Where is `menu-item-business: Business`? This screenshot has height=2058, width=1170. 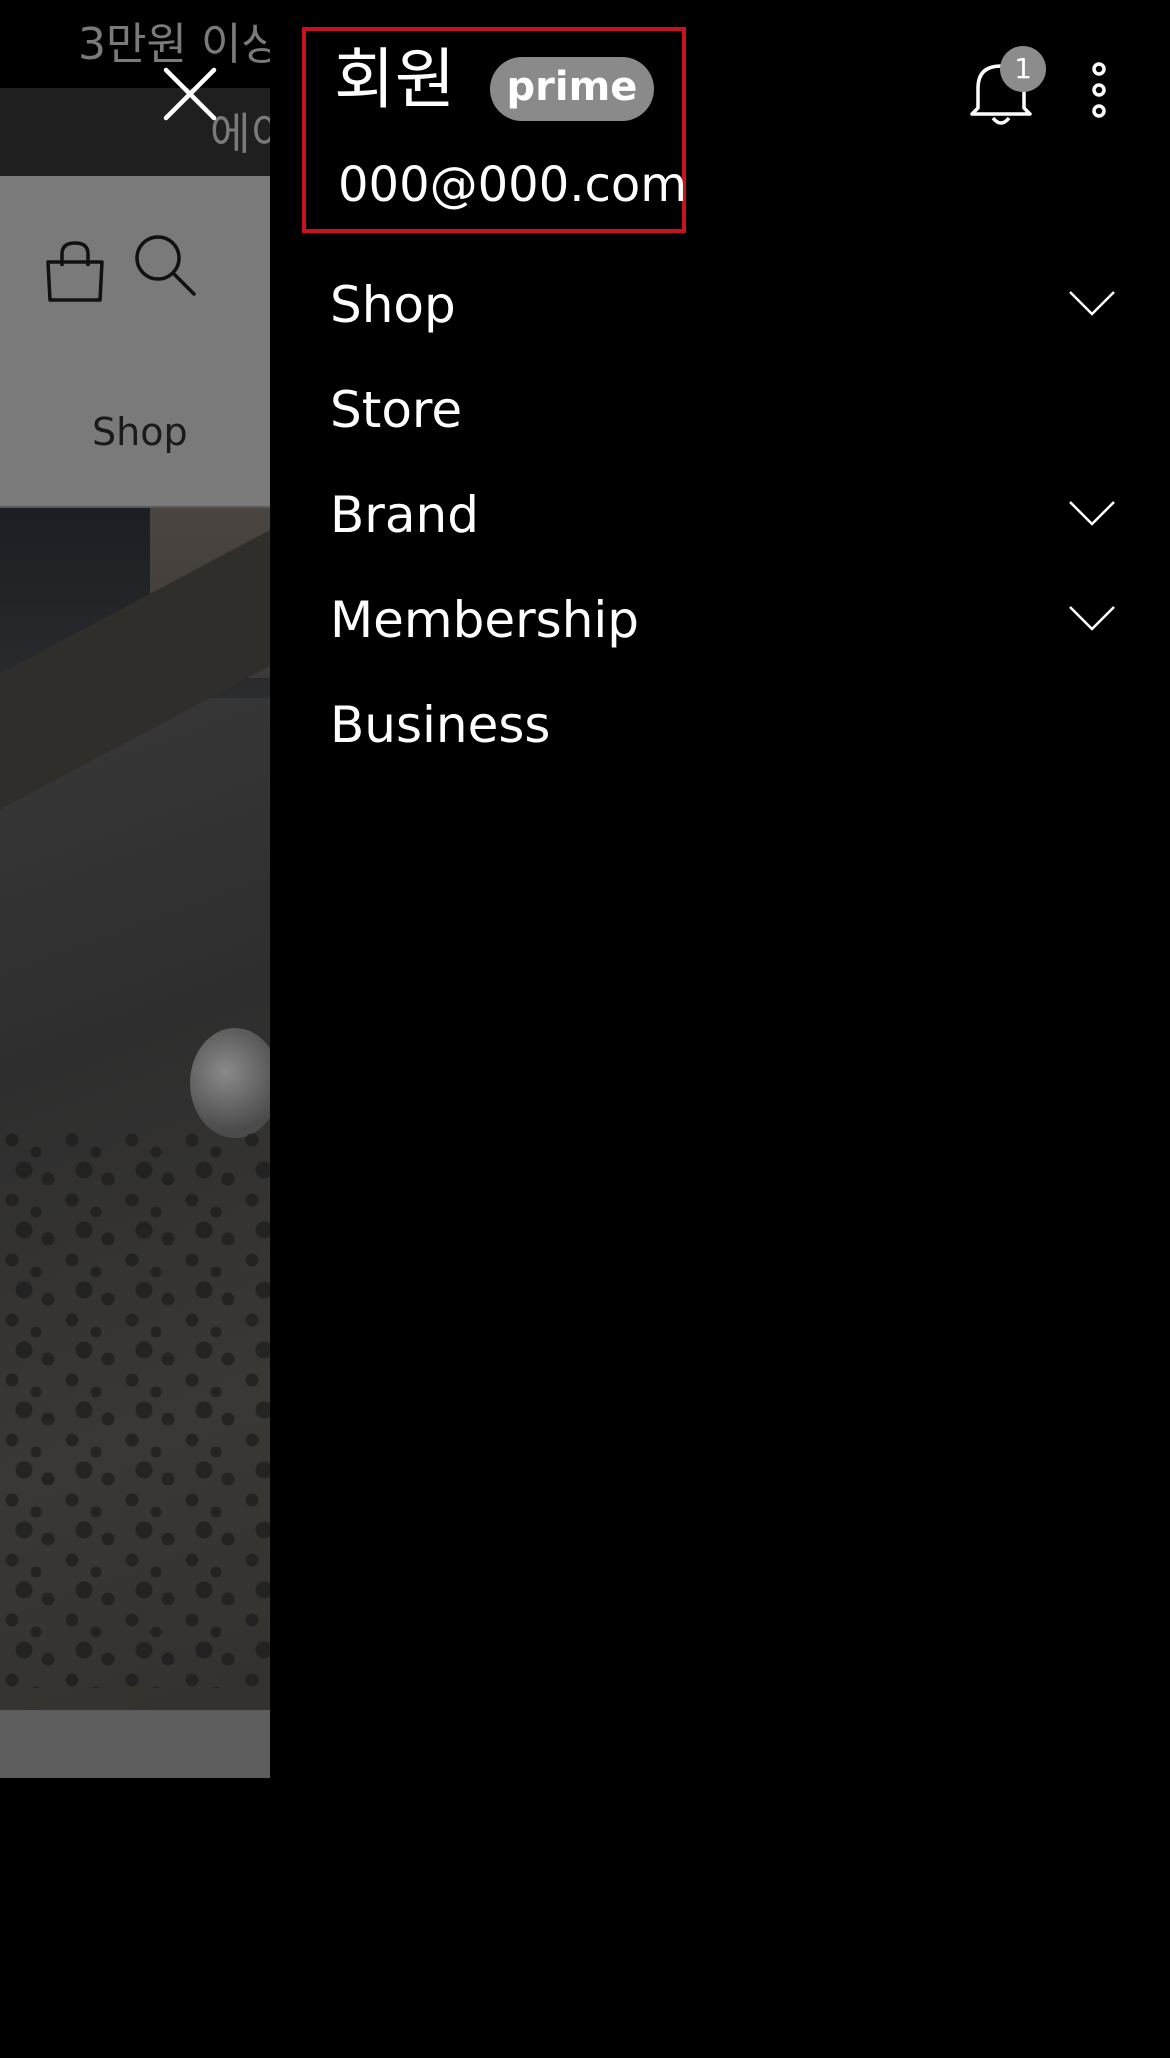
menu-item-business: Business is located at coordinates (720, 730).